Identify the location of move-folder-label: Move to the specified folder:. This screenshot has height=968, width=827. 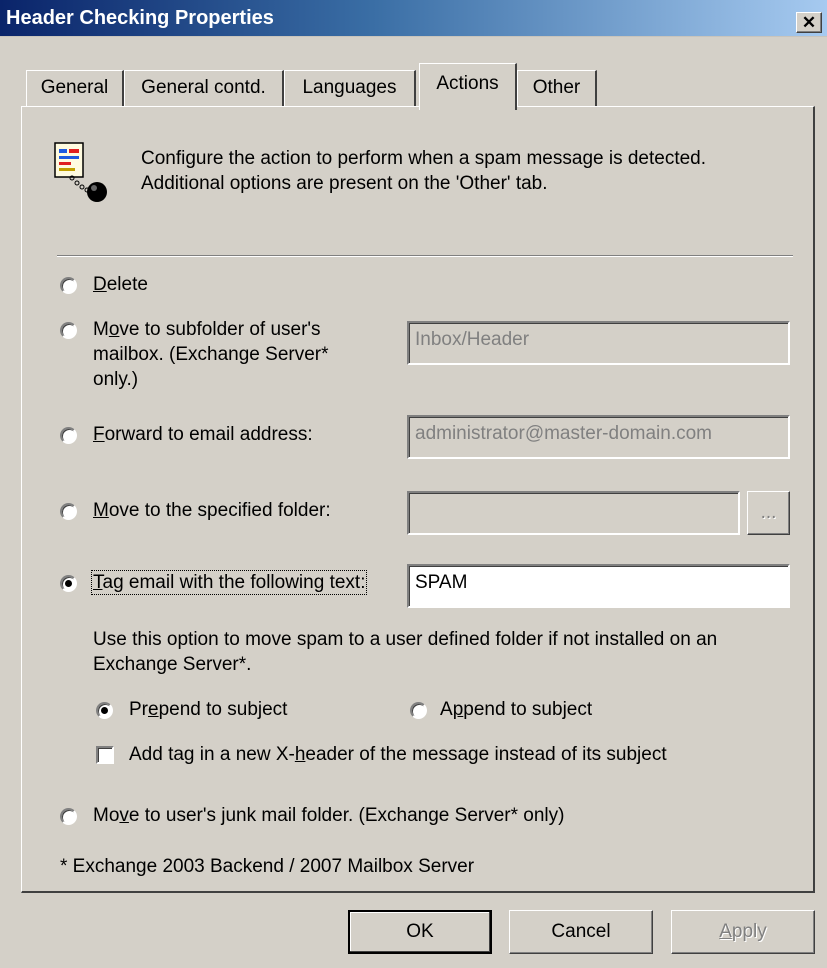
(212, 510).